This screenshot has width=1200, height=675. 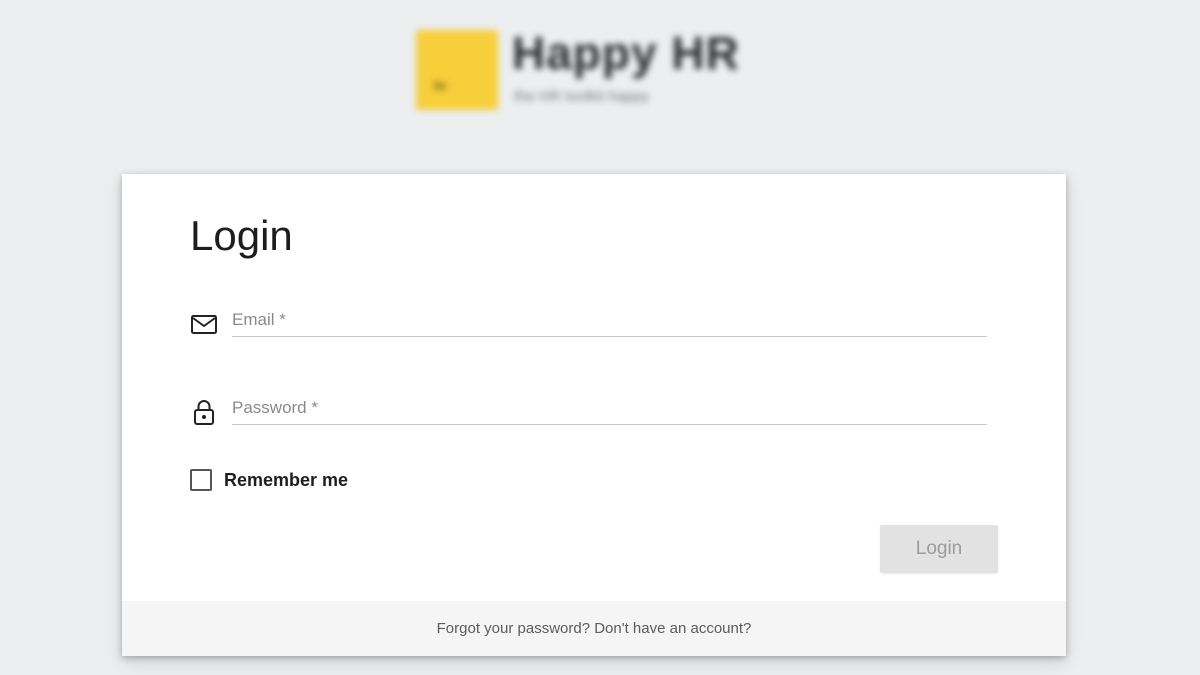 What do you see at coordinates (440, 85) in the screenshot?
I see `brand-logo-mark-text: hr` at bounding box center [440, 85].